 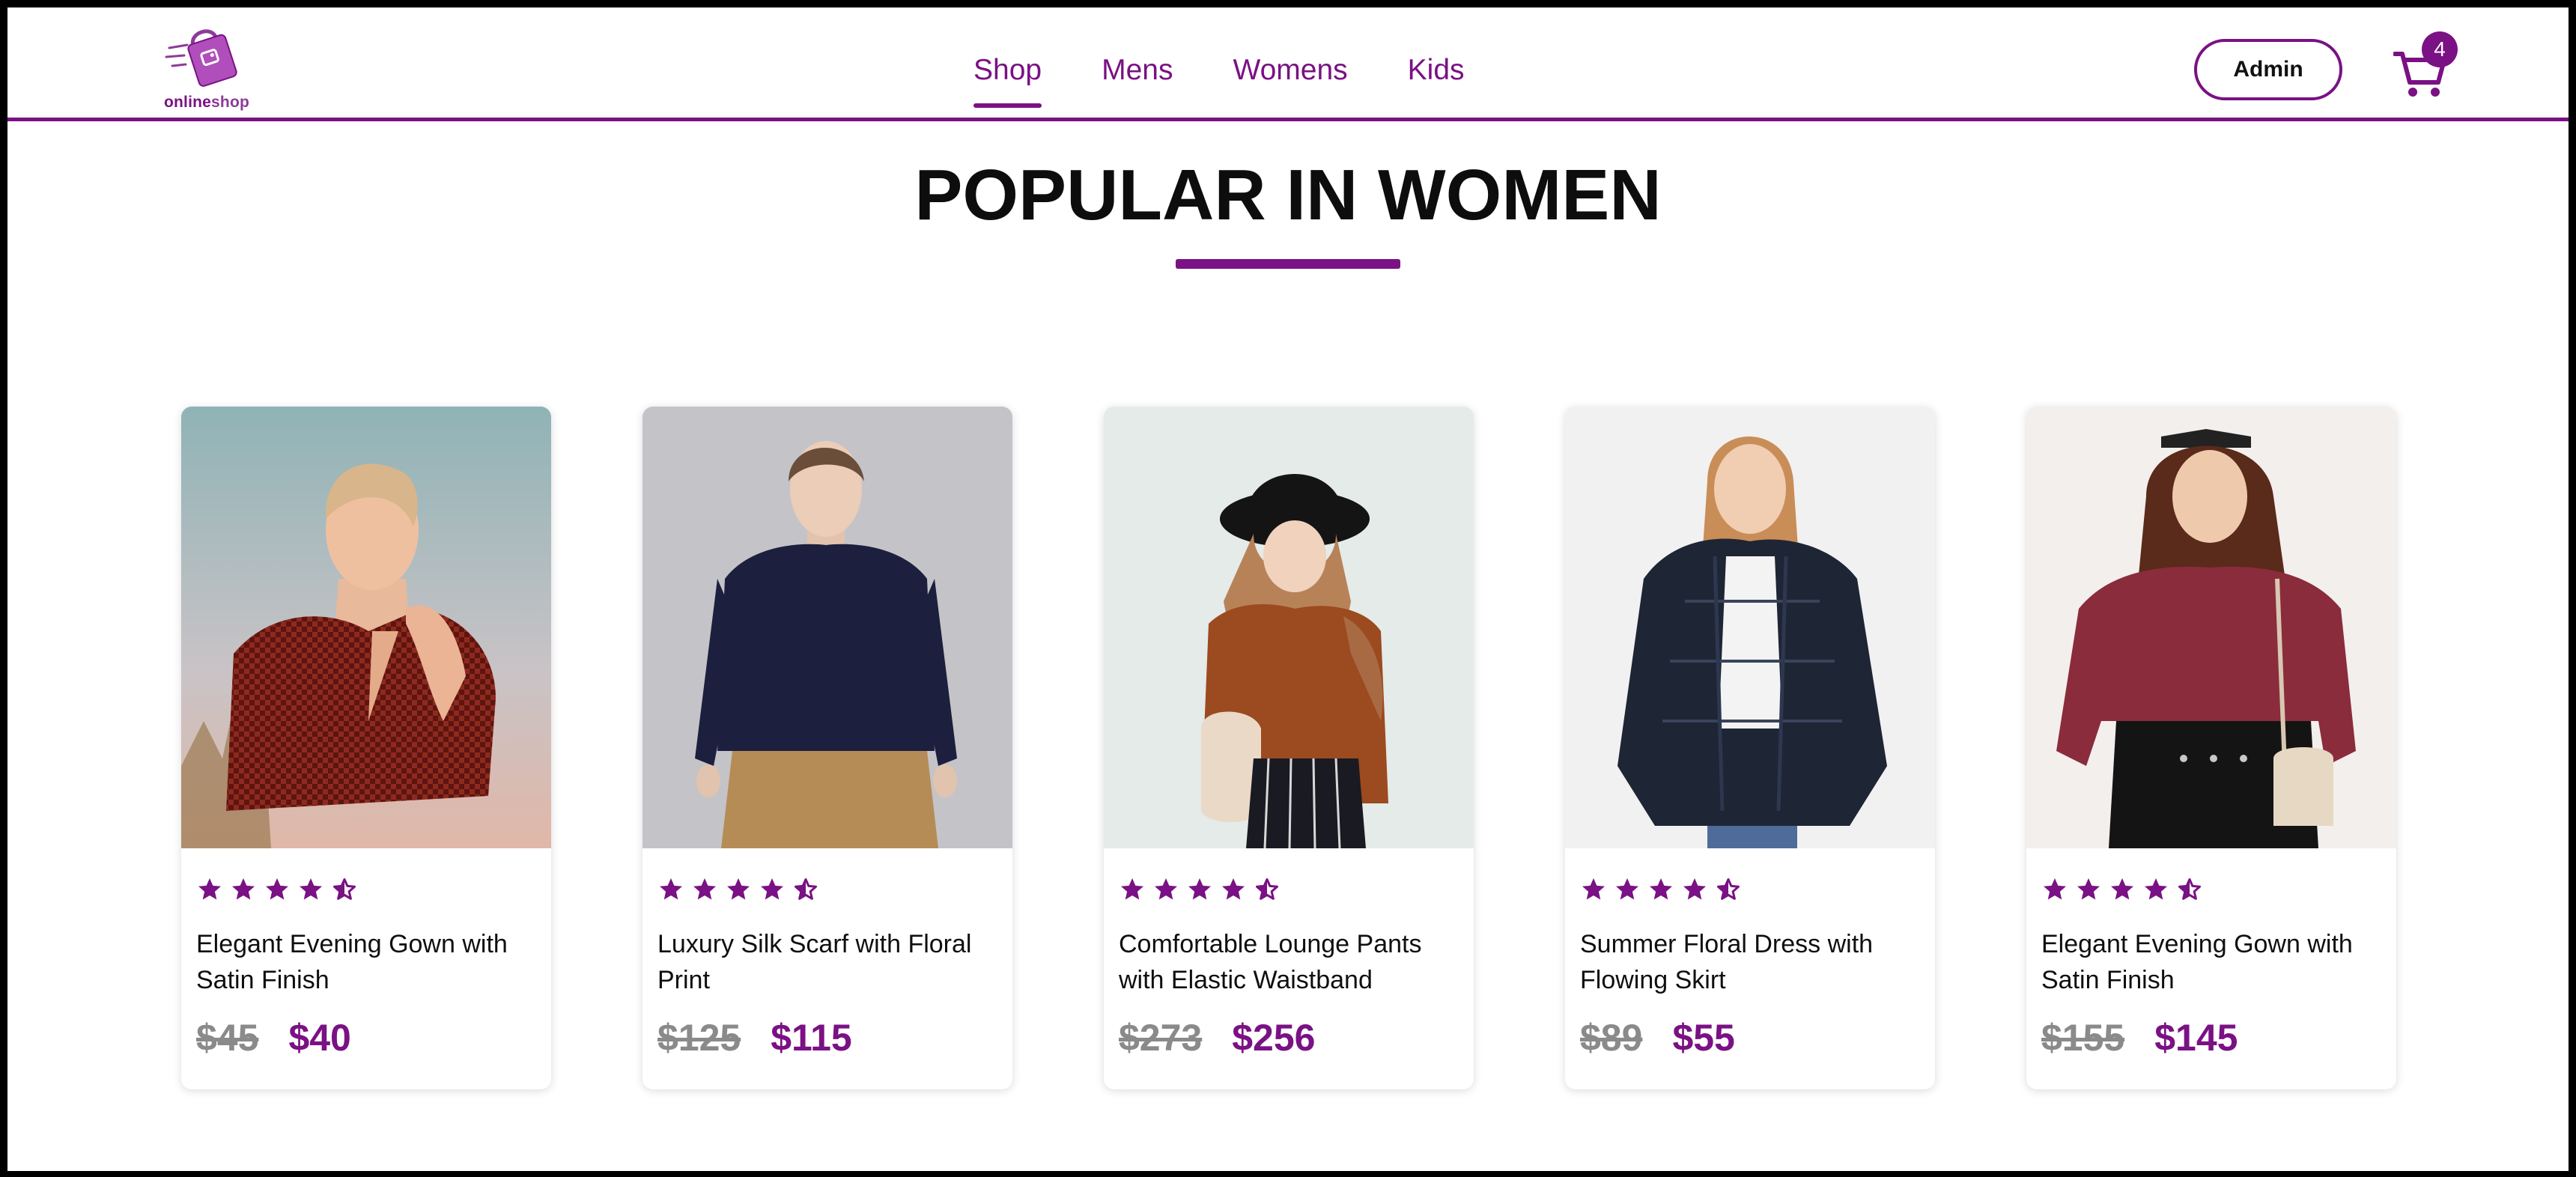 I want to click on cart-button: 4, so click(x=2434, y=64).